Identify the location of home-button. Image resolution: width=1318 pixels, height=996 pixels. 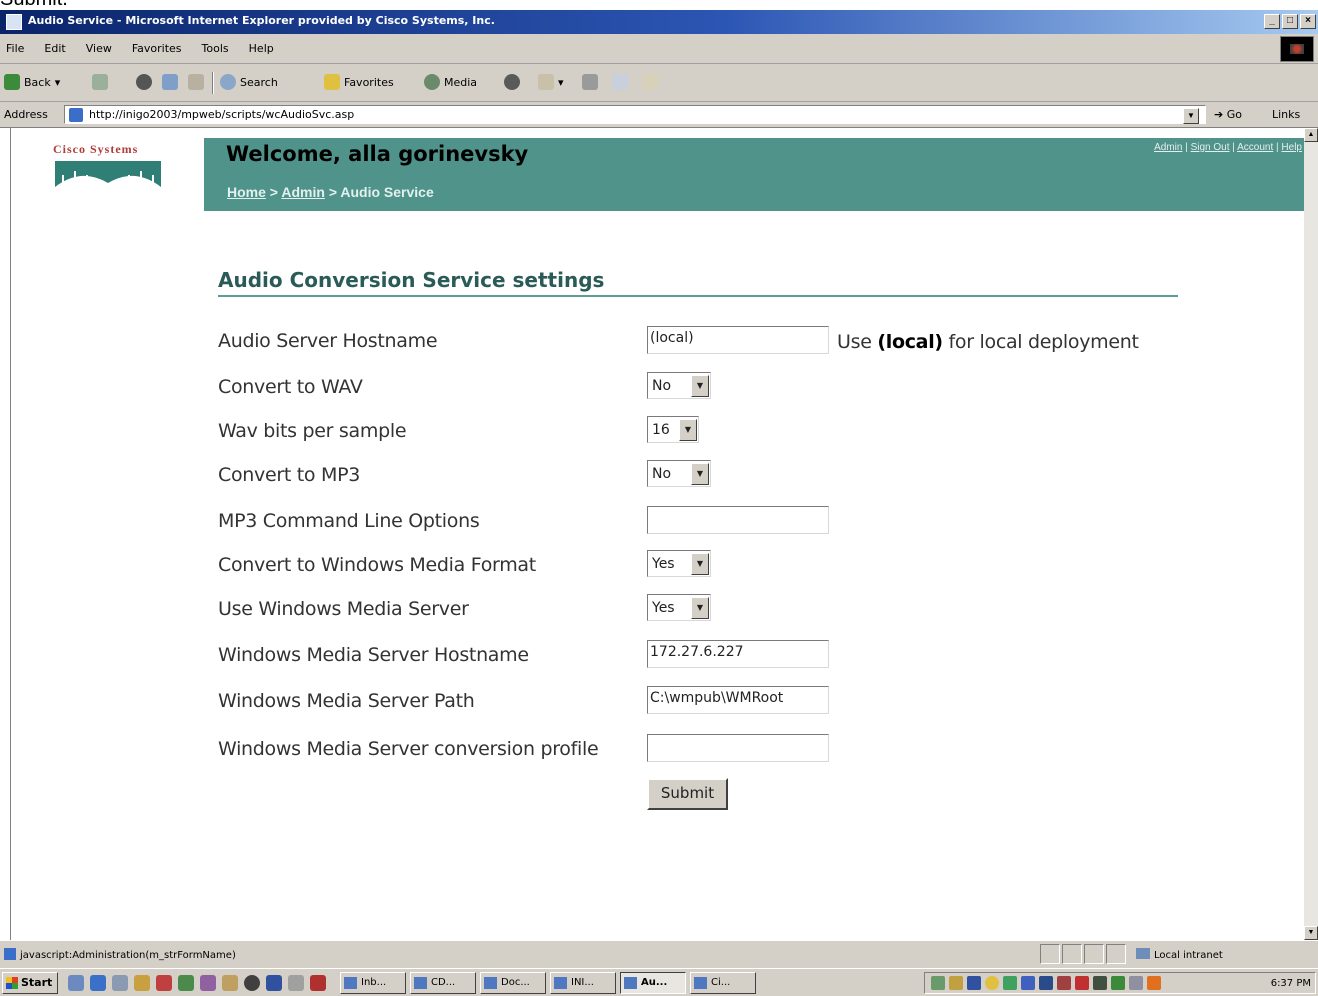
(196, 82).